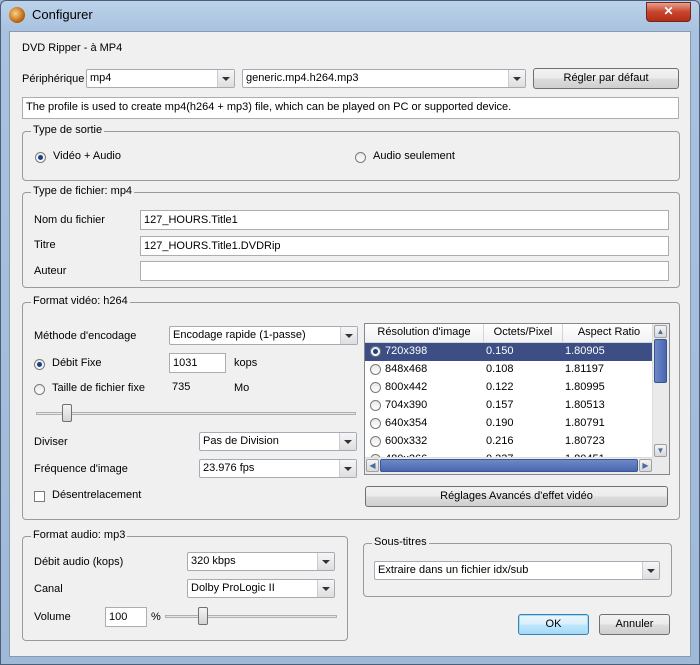 Image resolution: width=700 pixels, height=665 pixels. Describe the element at coordinates (81, 469) in the screenshot. I see `framerate-label: Fréquence d'image` at that location.